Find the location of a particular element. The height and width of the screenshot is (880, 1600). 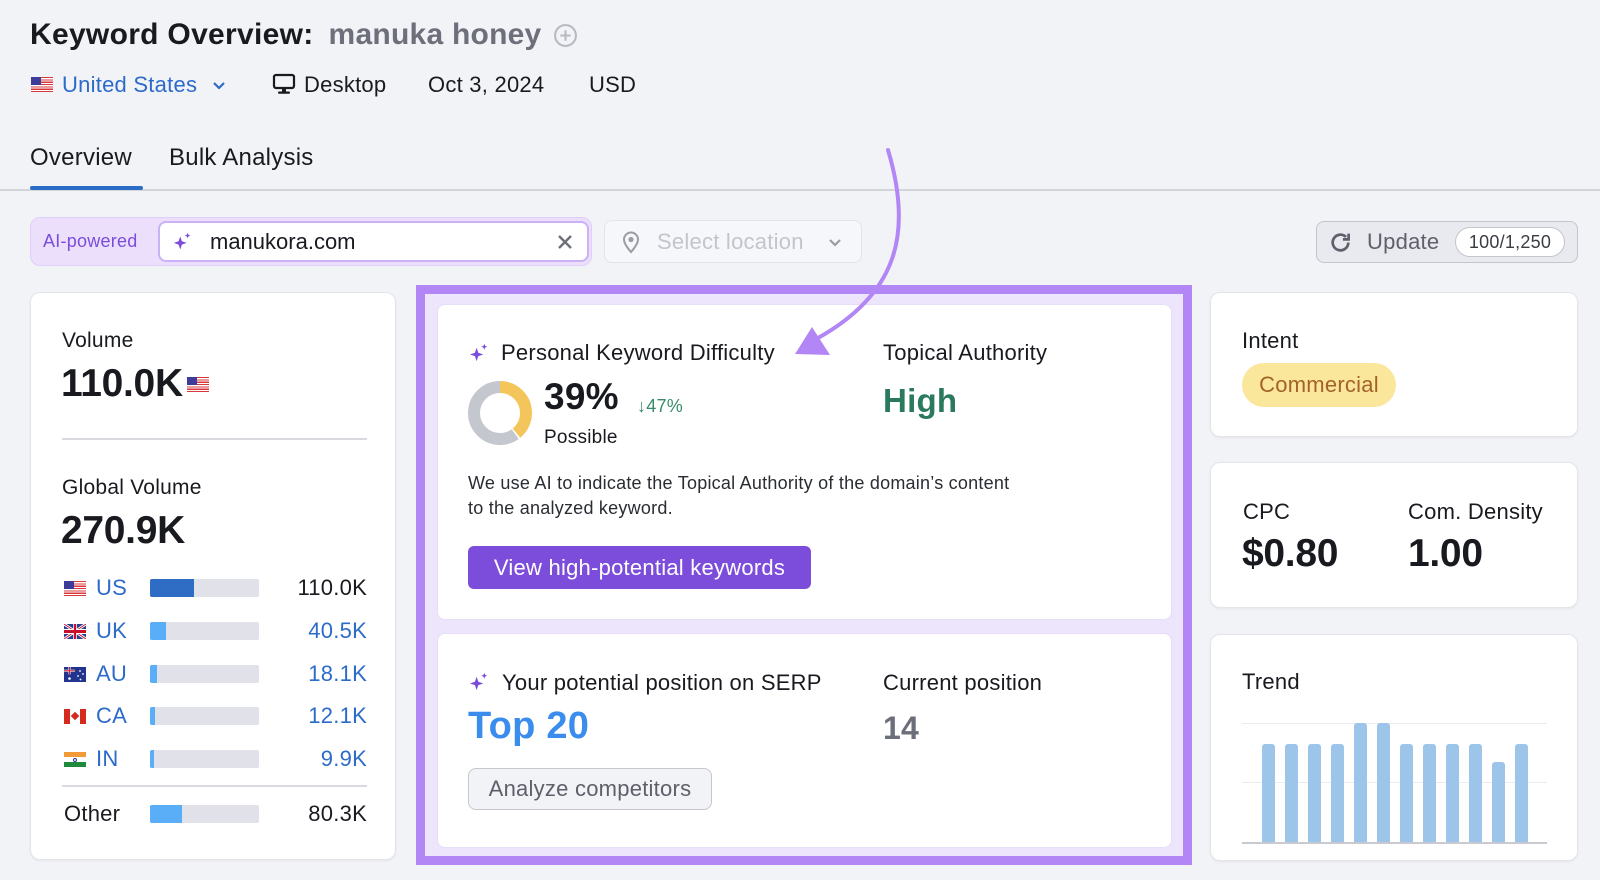

tab-bulk-analysis: Bulk Analysis is located at coordinates (241, 158).